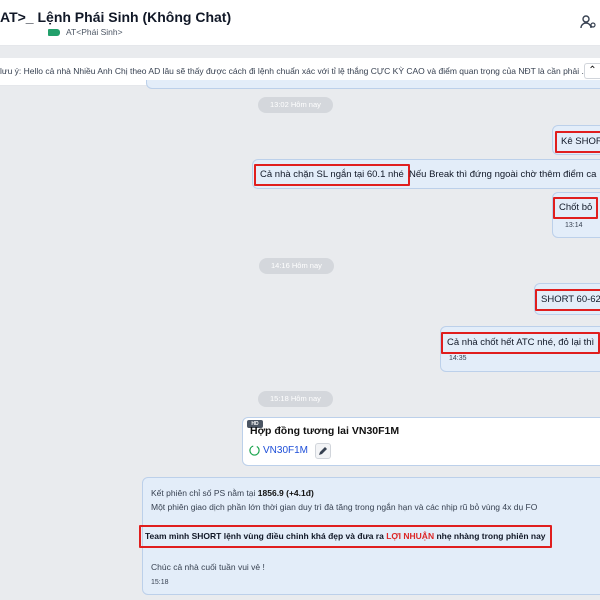 The width and height of the screenshot is (600, 600). I want to click on pencil-icon, so click(323, 451).